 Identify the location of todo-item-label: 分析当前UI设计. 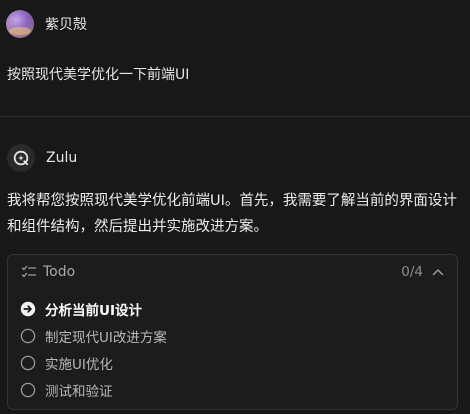
(93, 310).